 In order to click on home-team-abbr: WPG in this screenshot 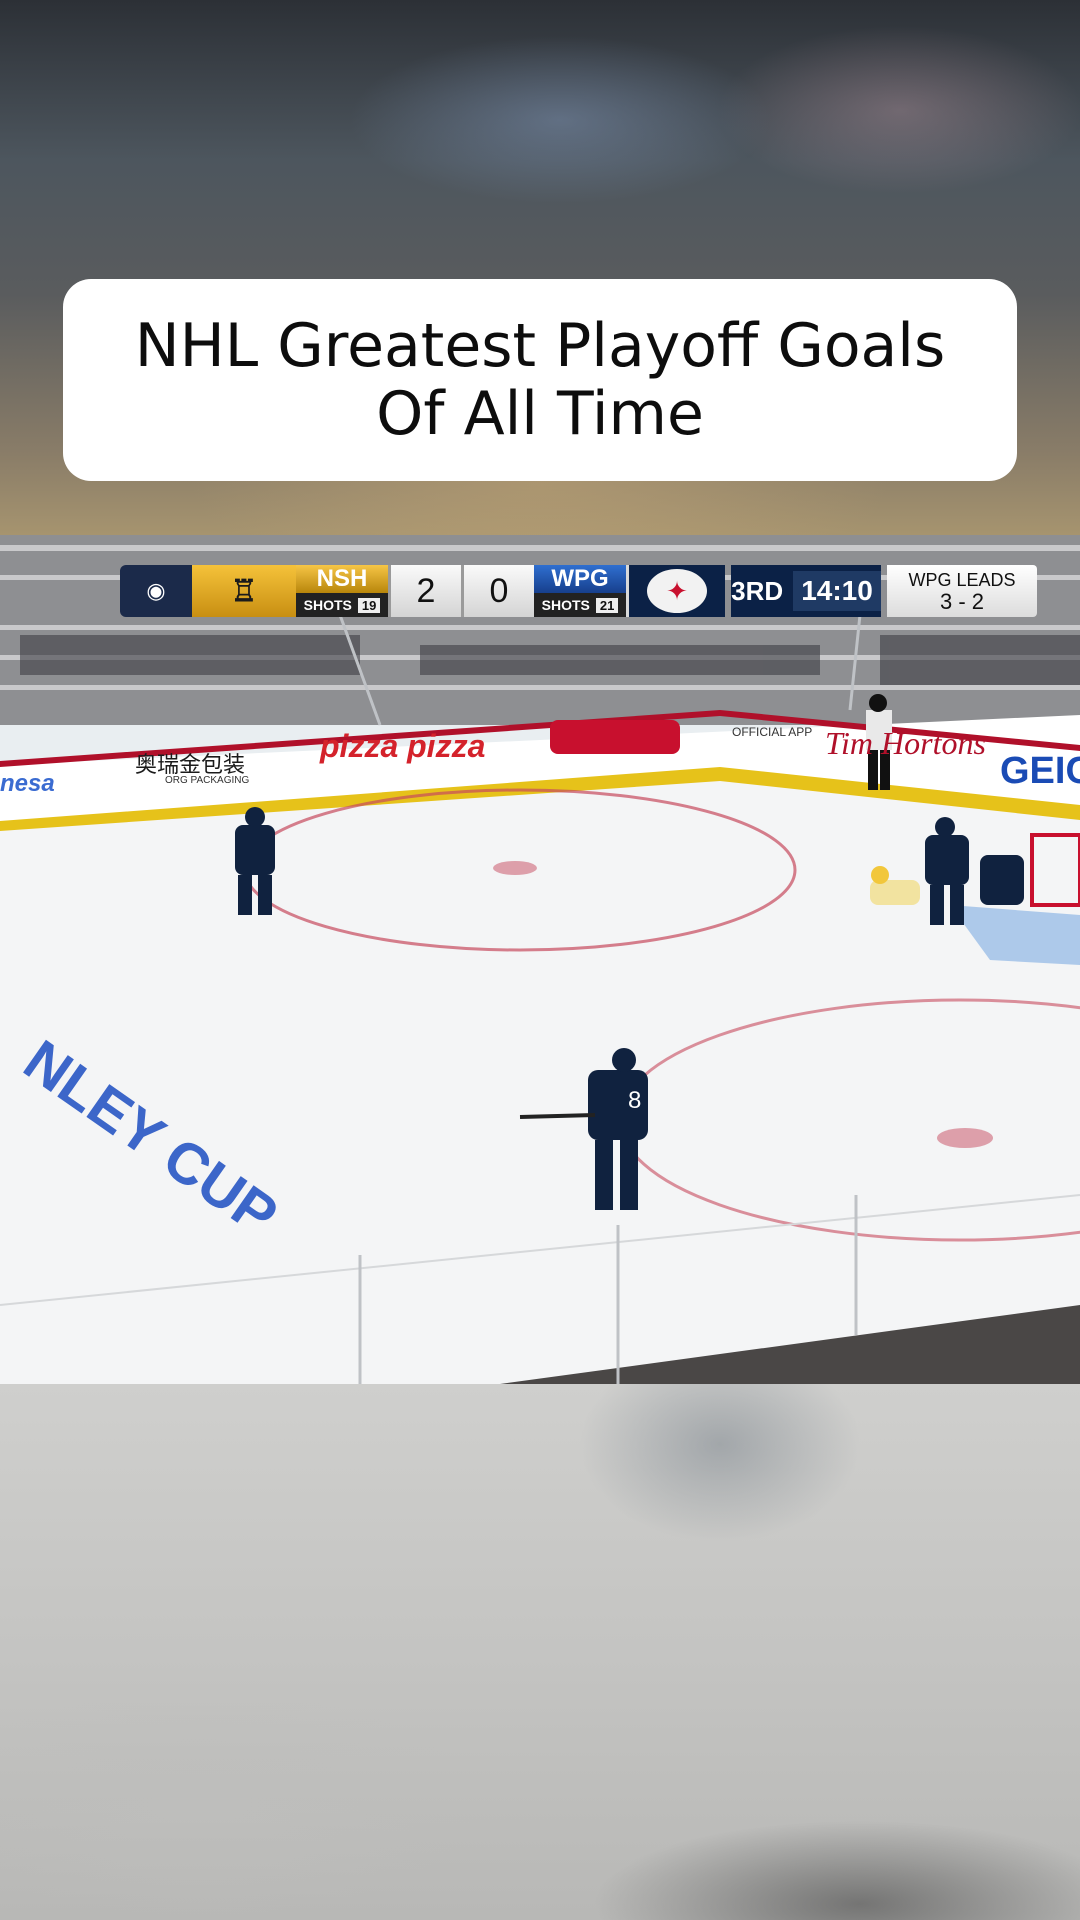, I will do `click(580, 579)`.